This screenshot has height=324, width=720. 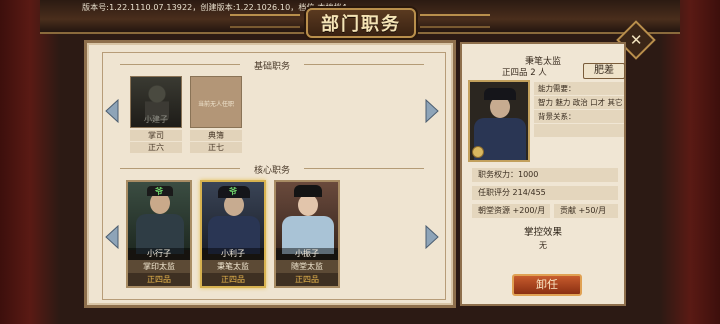 I want to click on slot-post-name: 掌司, so click(x=156, y=135).